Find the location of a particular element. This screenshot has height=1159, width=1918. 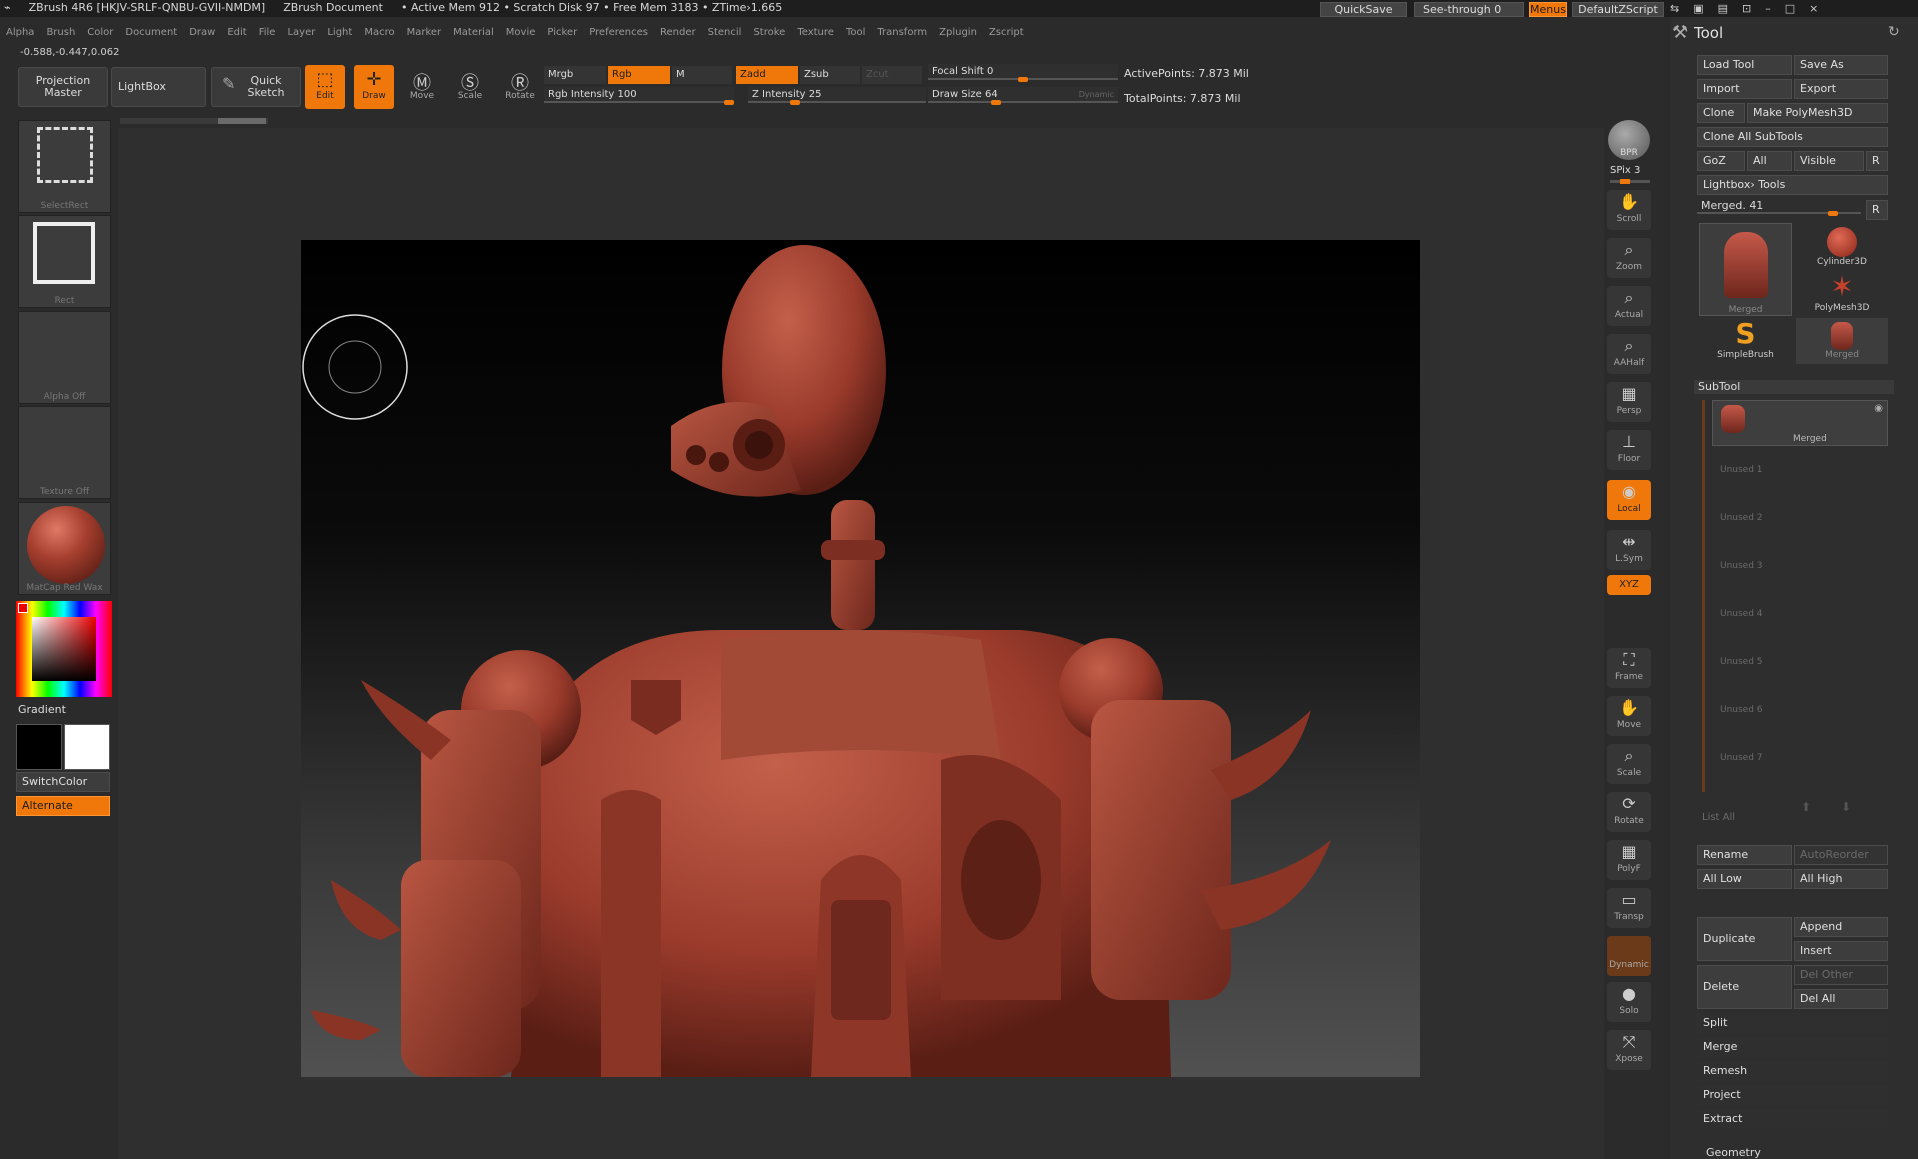

goz-visible-button: Visible is located at coordinates (1829, 161).